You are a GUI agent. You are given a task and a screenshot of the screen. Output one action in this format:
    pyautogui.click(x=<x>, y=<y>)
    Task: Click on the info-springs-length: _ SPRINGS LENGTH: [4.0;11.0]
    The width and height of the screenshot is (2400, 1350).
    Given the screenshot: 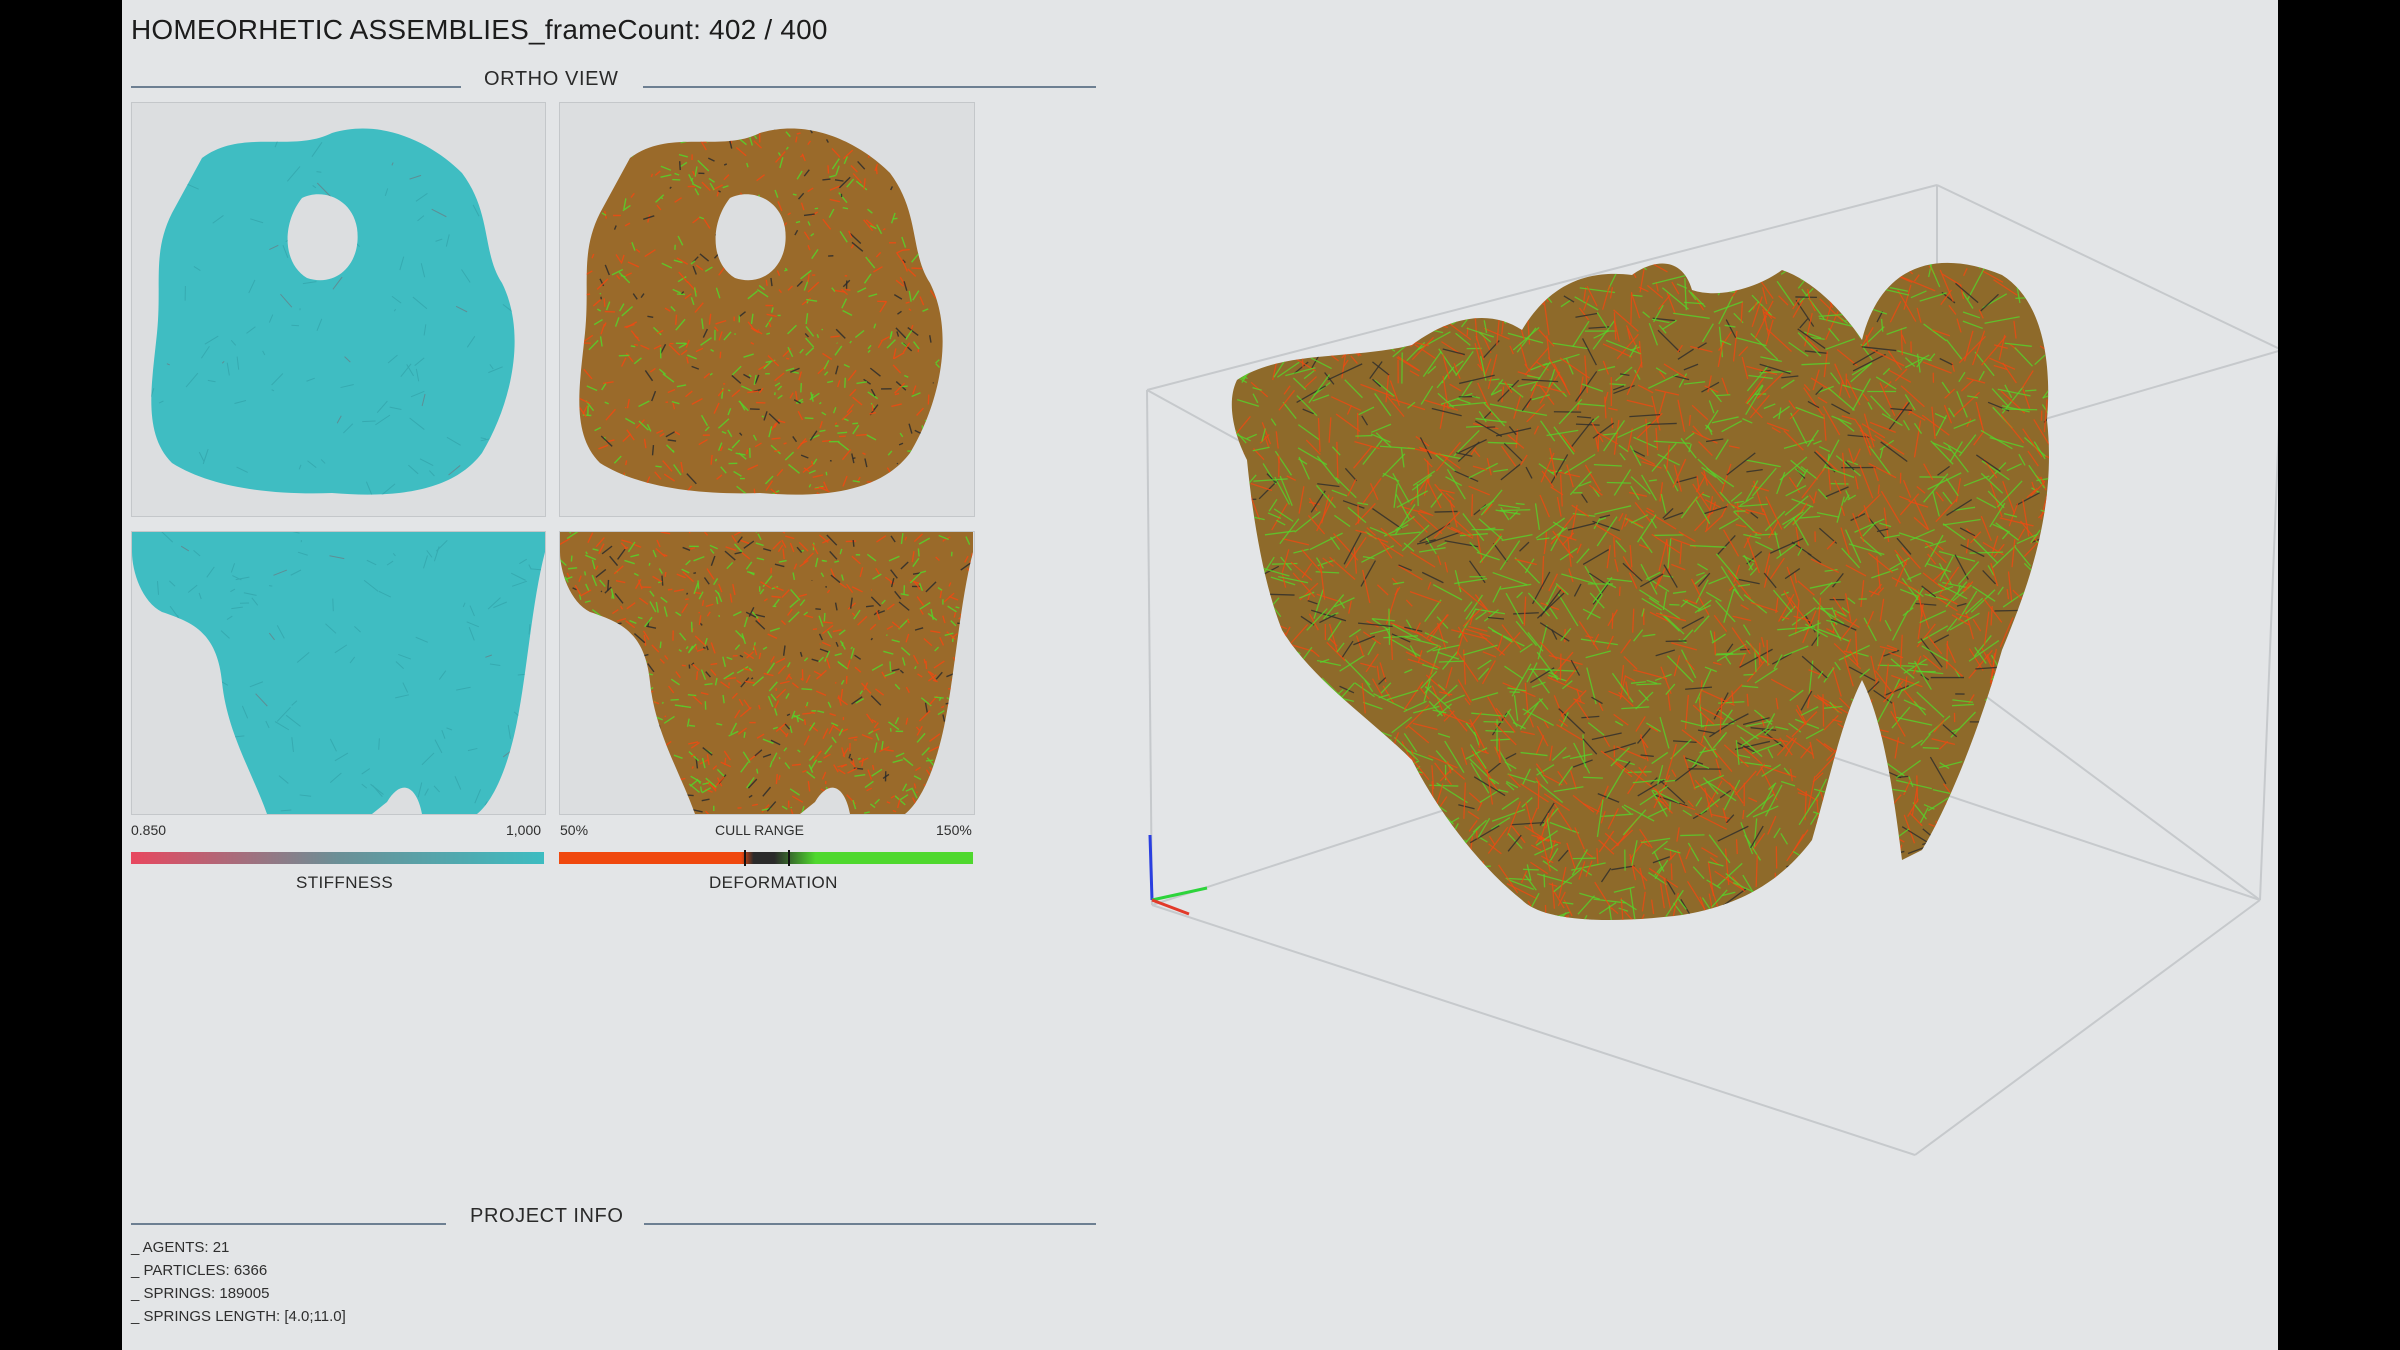 What is the action you would take?
    pyautogui.click(x=238, y=1316)
    